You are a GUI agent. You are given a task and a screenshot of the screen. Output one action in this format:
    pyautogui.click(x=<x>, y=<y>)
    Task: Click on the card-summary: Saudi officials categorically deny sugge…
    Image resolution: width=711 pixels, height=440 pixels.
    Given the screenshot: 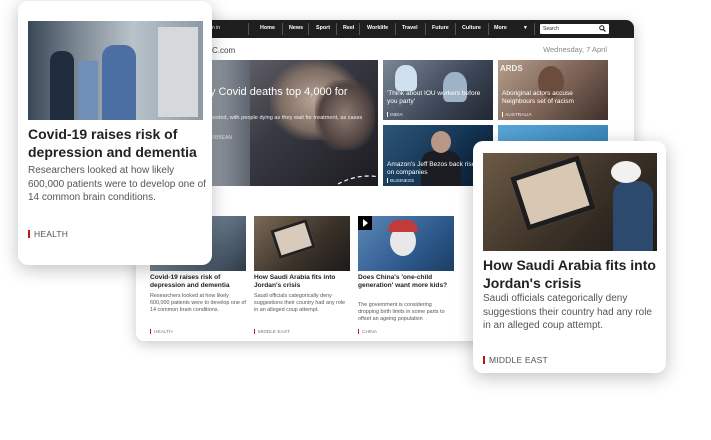 What is the action you would take?
    pyautogui.click(x=300, y=303)
    